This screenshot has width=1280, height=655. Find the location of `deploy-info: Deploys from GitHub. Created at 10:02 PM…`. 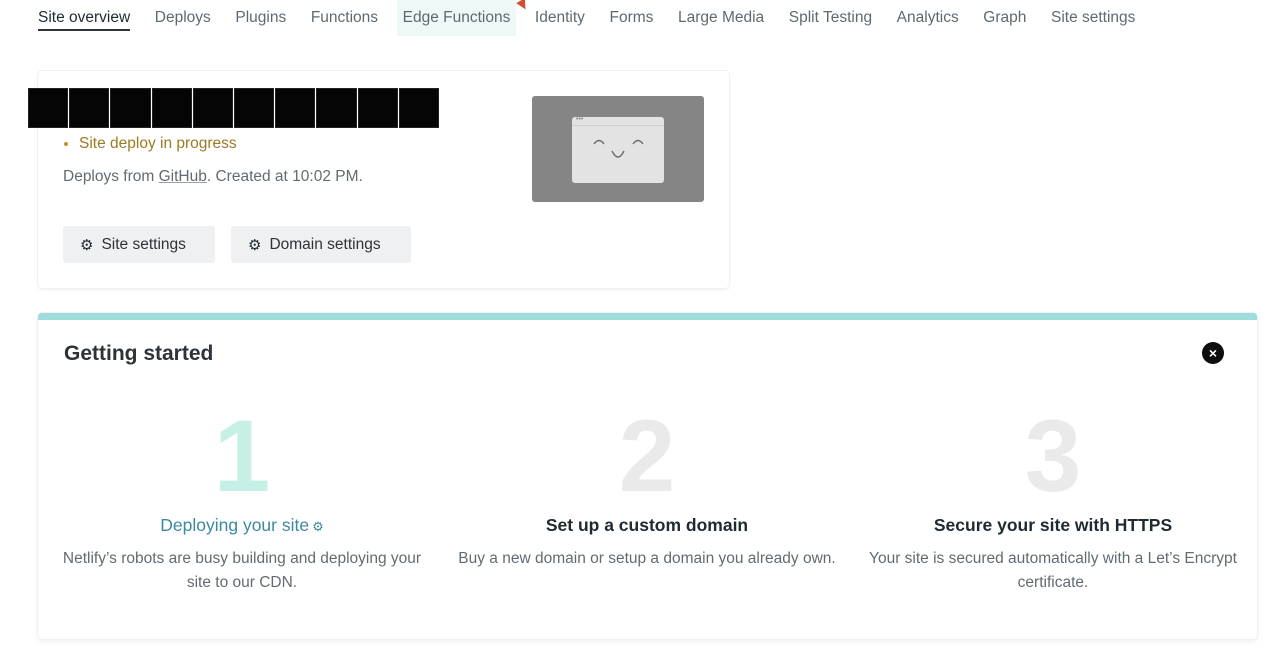

deploy-info: Deploys from GitHub. Created at 10:02 PM… is located at coordinates (213, 177).